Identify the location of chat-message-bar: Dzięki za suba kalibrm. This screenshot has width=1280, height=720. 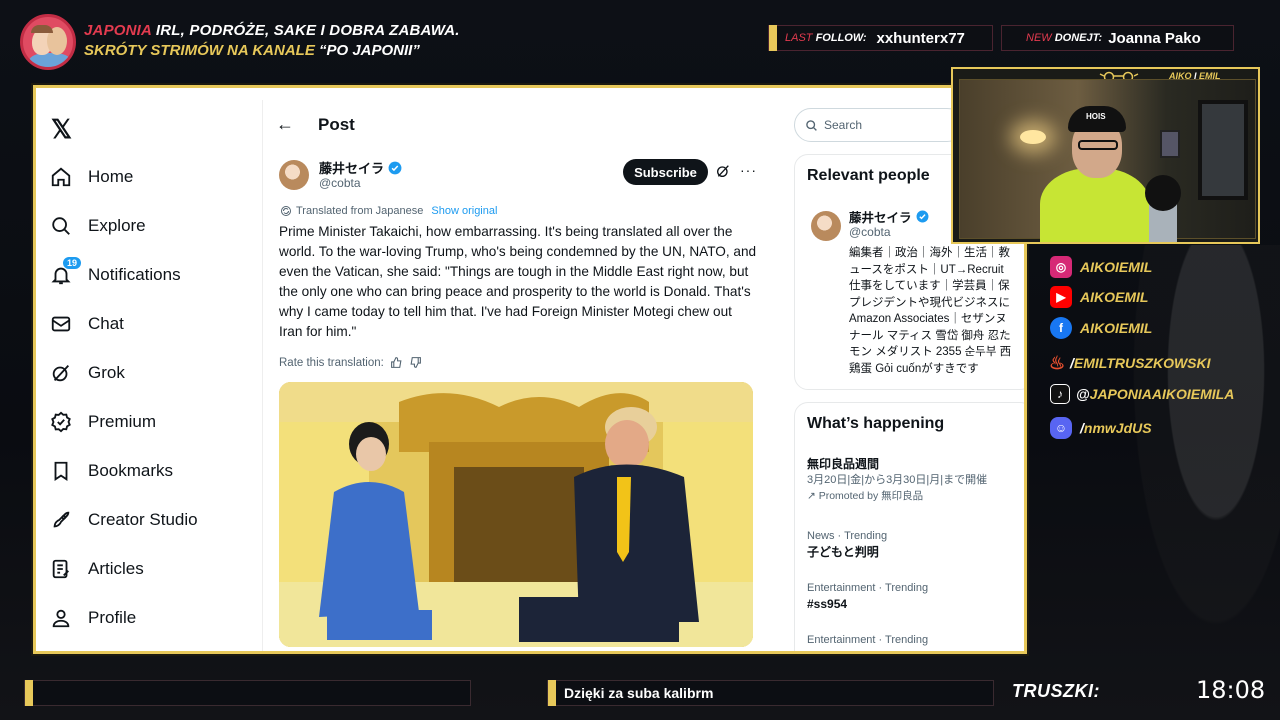
(770, 693).